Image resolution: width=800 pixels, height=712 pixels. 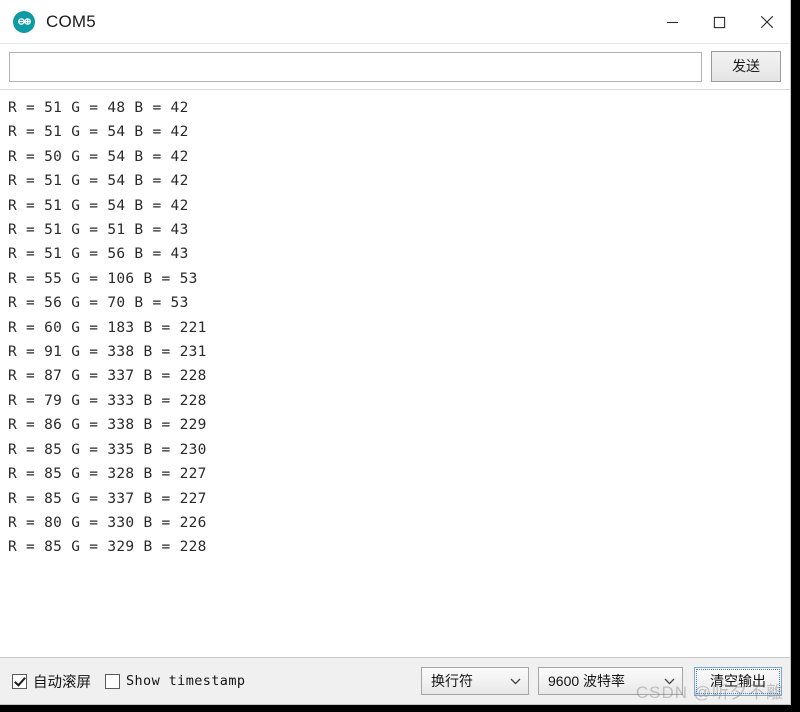 What do you see at coordinates (98, 303) in the screenshot?
I see `output-line: R = 56 G = 70 B = 53` at bounding box center [98, 303].